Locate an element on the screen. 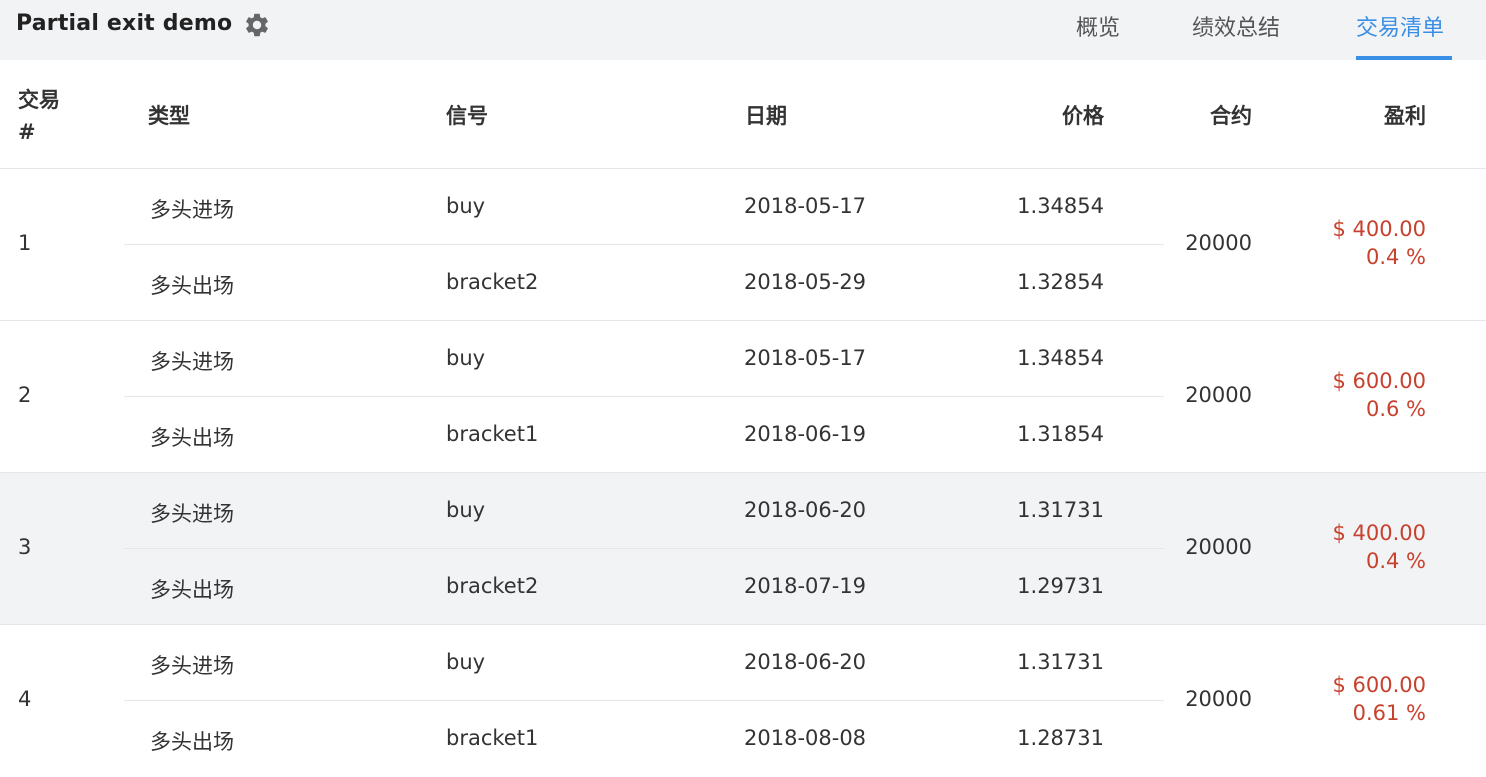 This screenshot has height=777, width=1486. active-tab-indicator is located at coordinates (1404, 58).